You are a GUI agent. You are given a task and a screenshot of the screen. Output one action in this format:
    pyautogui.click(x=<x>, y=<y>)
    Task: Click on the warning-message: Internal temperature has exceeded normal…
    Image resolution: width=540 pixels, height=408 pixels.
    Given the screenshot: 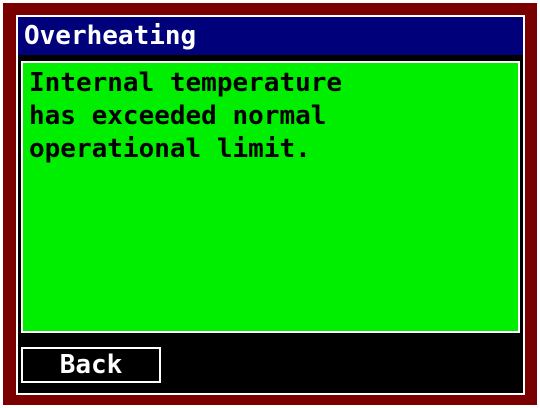 What is the action you would take?
    pyautogui.click(x=186, y=116)
    